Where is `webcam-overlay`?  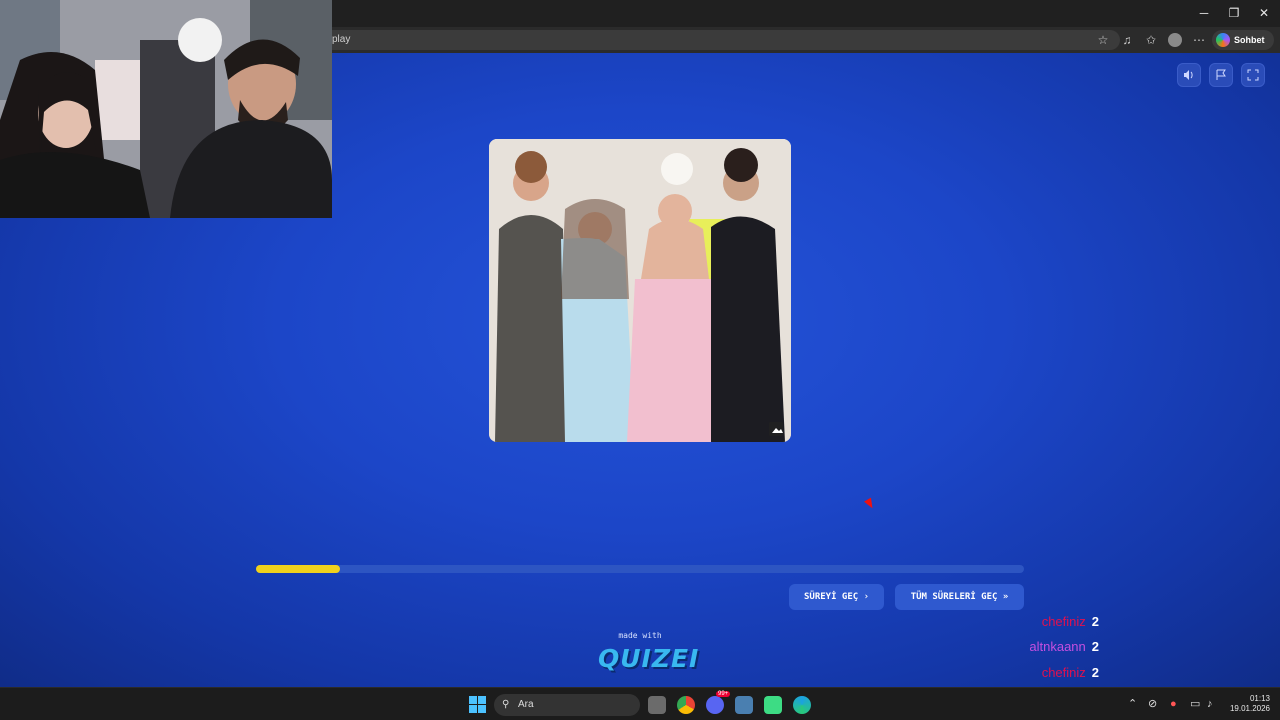 webcam-overlay is located at coordinates (166, 109).